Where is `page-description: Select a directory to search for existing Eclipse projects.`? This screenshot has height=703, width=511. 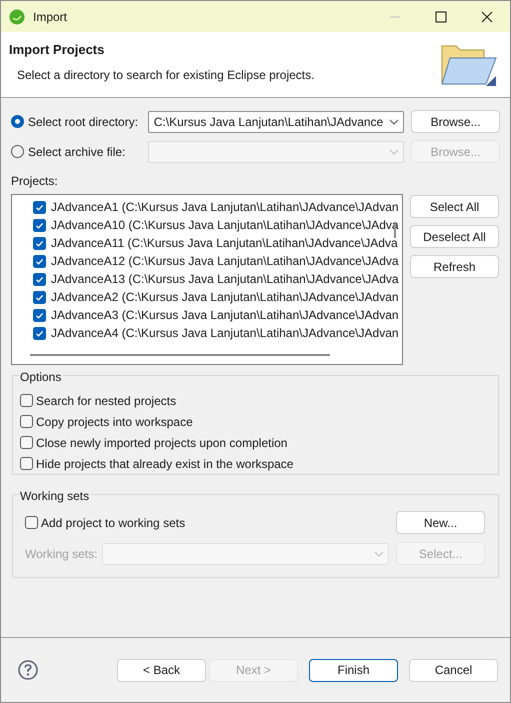 page-description: Select a directory to search for existing Eclipse projects. is located at coordinates (166, 75).